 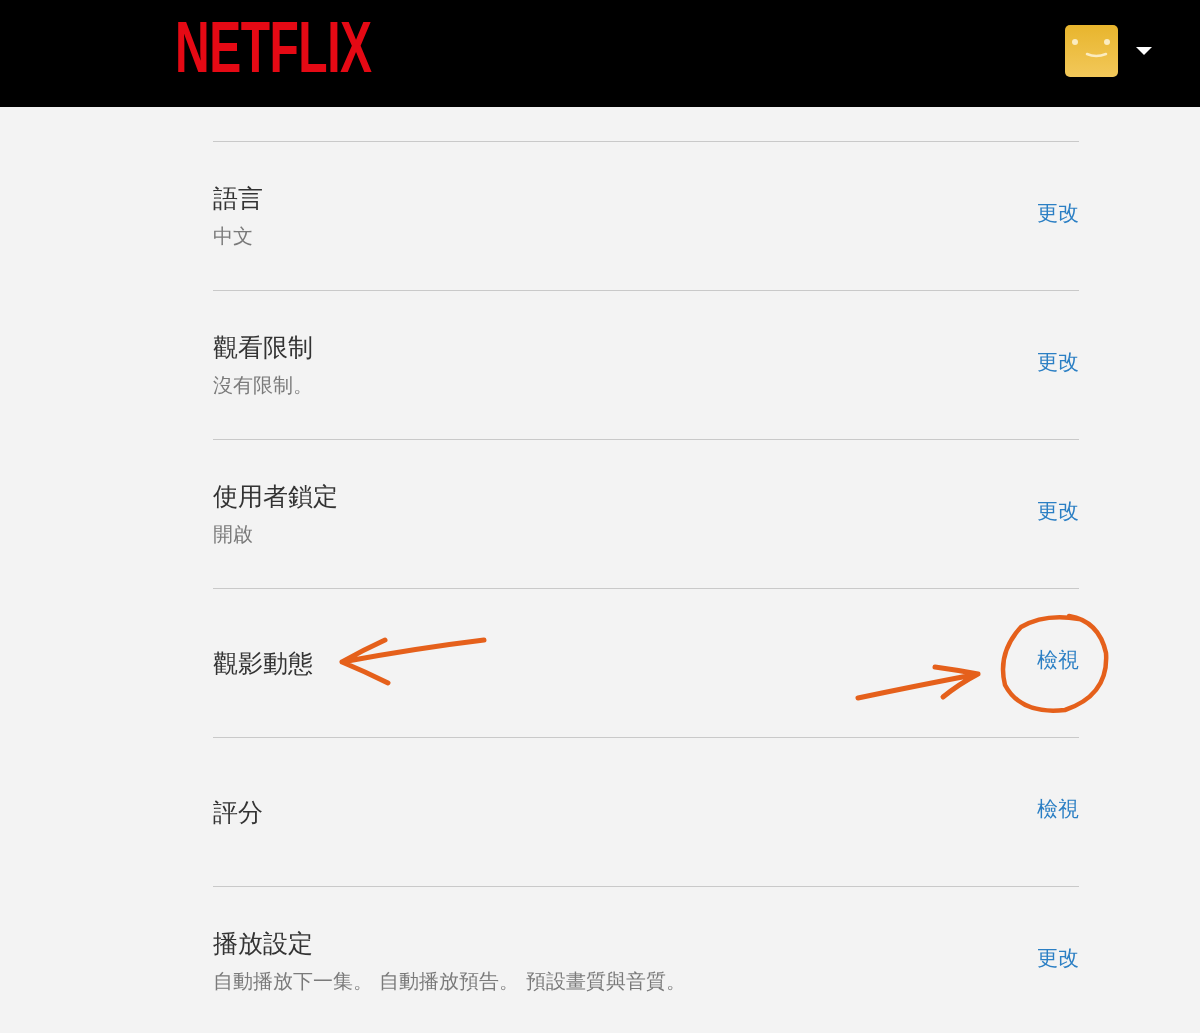 I want to click on smiley-avatar-icon, so click(x=1091, y=50).